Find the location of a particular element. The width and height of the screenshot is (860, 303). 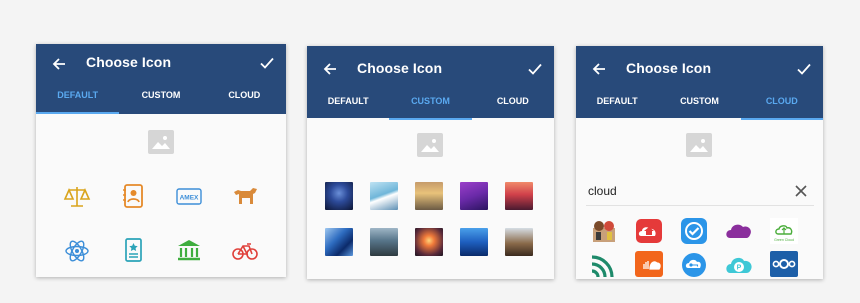

rocky-coast-image is located at coordinates (384, 242).